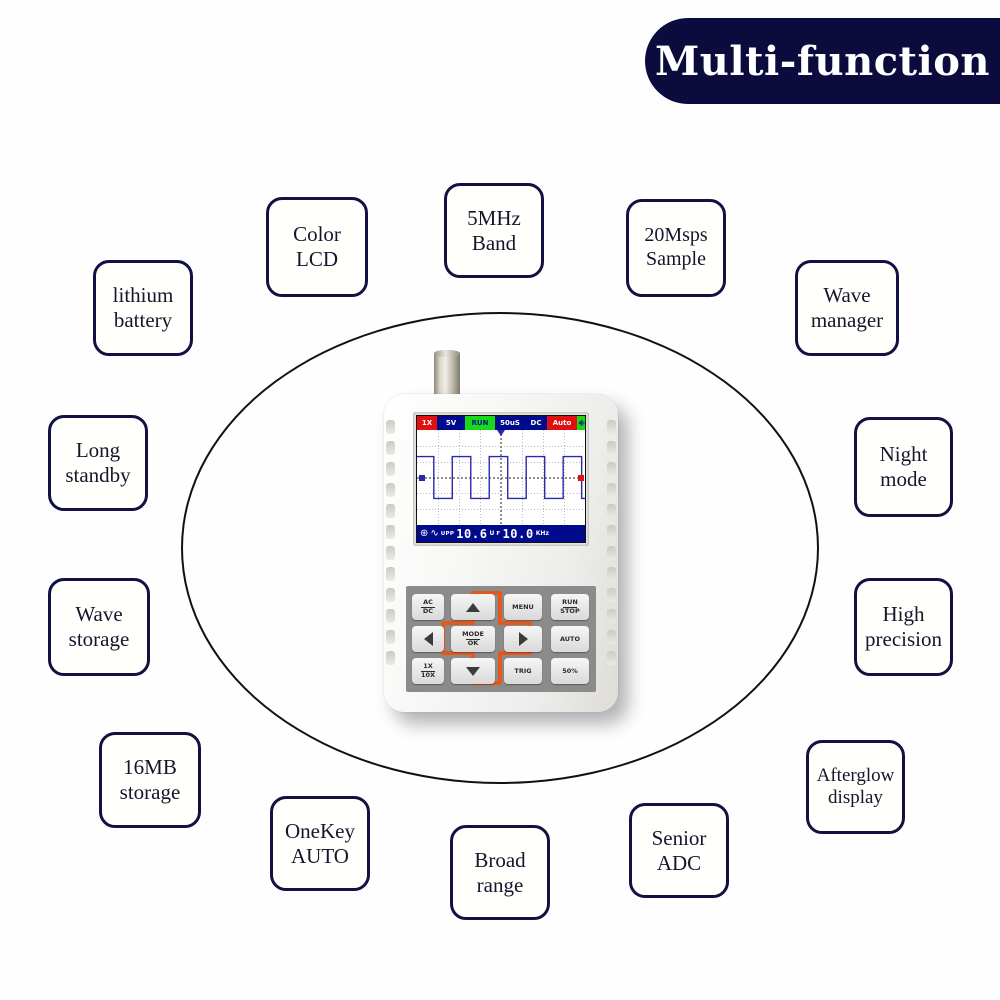  I want to click on feature-pill-20msps-sample: 20Msps Sample, so click(676, 248).